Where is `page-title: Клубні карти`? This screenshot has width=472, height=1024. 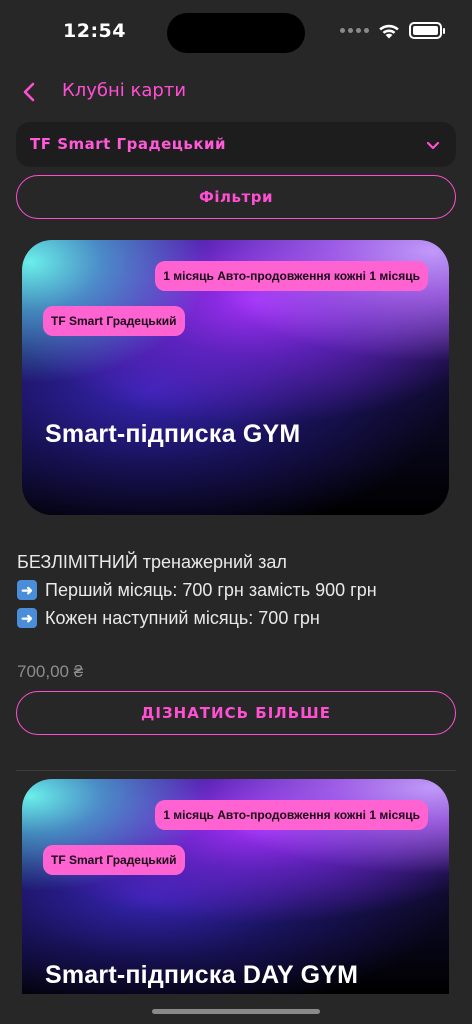
page-title: Клубні карти is located at coordinates (124, 90).